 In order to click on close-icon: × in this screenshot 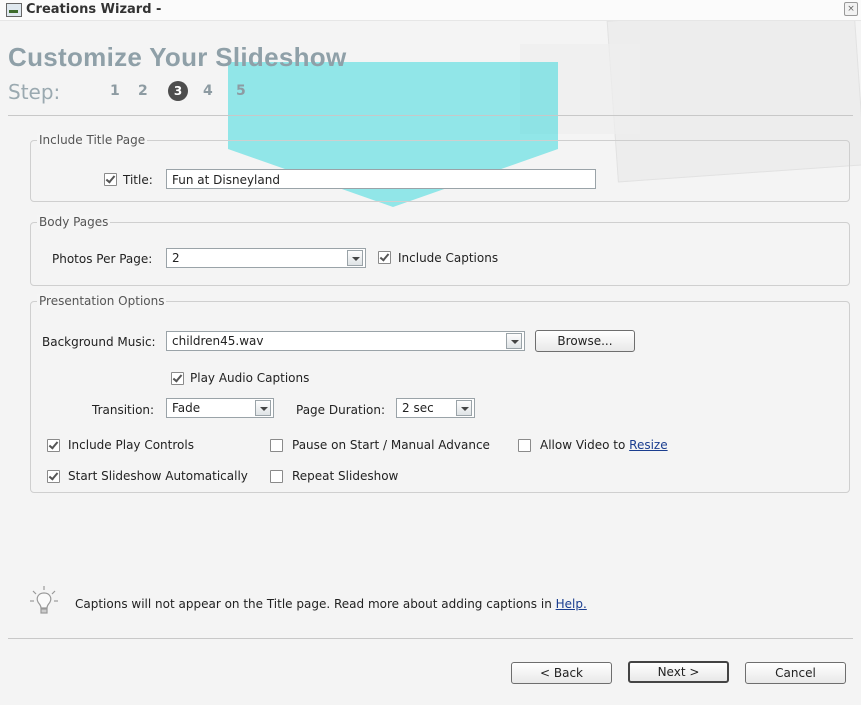, I will do `click(851, 9)`.